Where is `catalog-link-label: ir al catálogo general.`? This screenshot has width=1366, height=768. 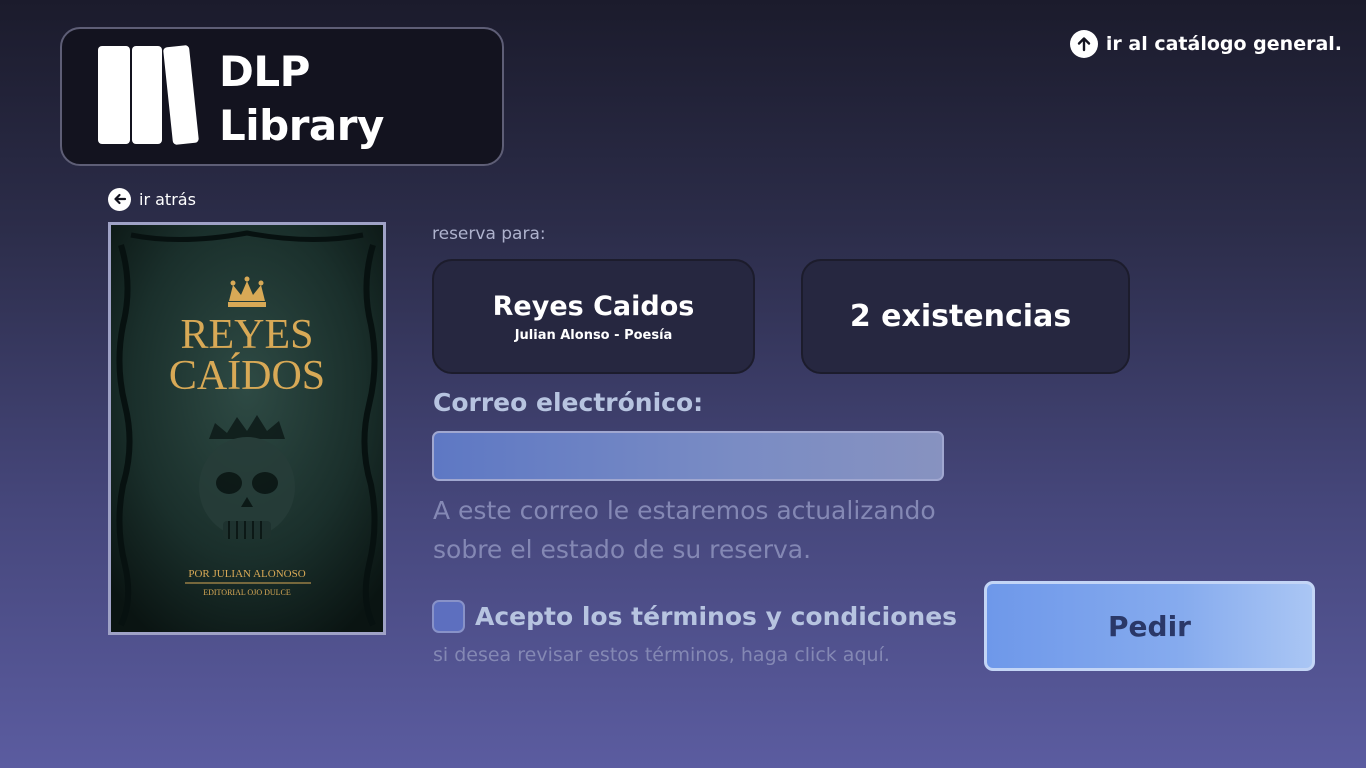
catalog-link-label: ir al catálogo general. is located at coordinates (1223, 44).